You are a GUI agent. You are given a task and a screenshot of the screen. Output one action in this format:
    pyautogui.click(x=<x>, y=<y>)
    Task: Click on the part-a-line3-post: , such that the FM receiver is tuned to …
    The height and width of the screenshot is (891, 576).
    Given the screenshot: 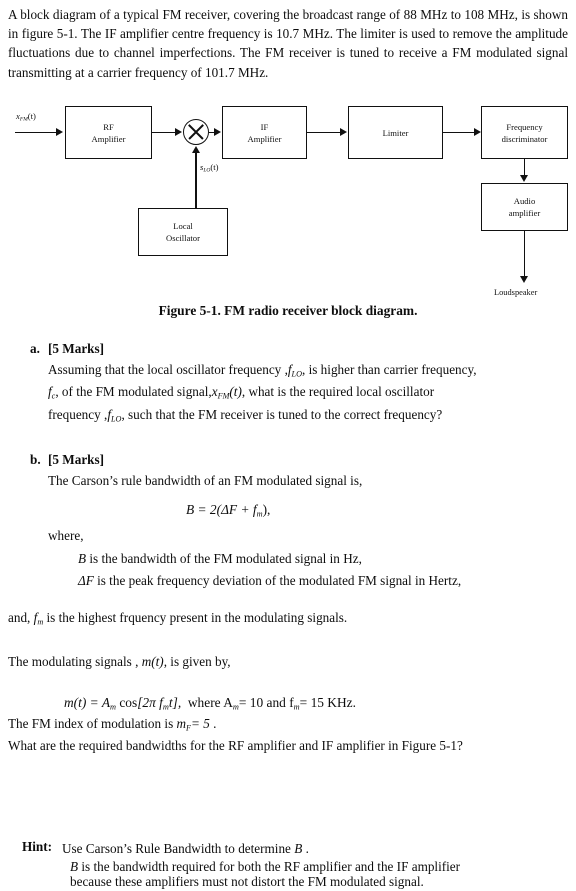 What is the action you would take?
    pyautogui.click(x=282, y=414)
    